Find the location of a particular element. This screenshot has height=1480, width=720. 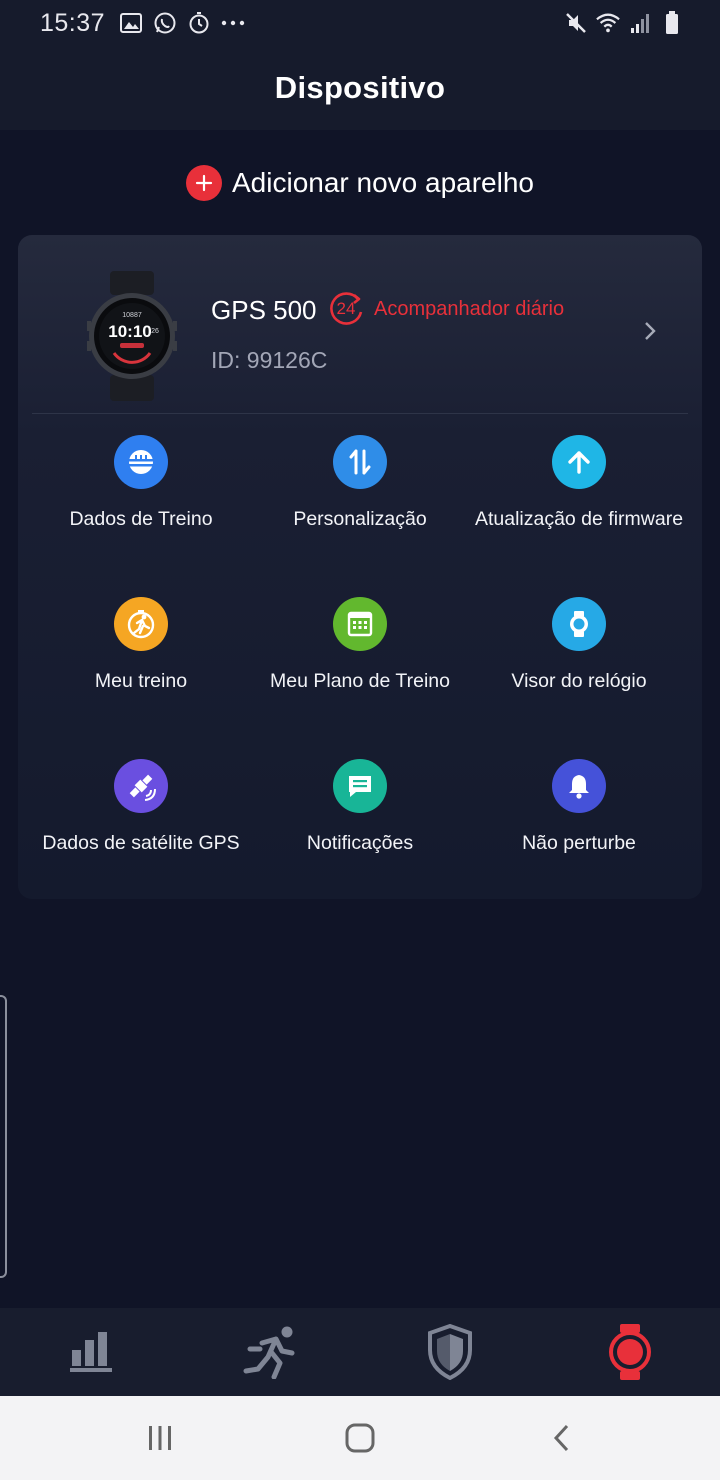

edge-panel-handle is located at coordinates (3, 1136).